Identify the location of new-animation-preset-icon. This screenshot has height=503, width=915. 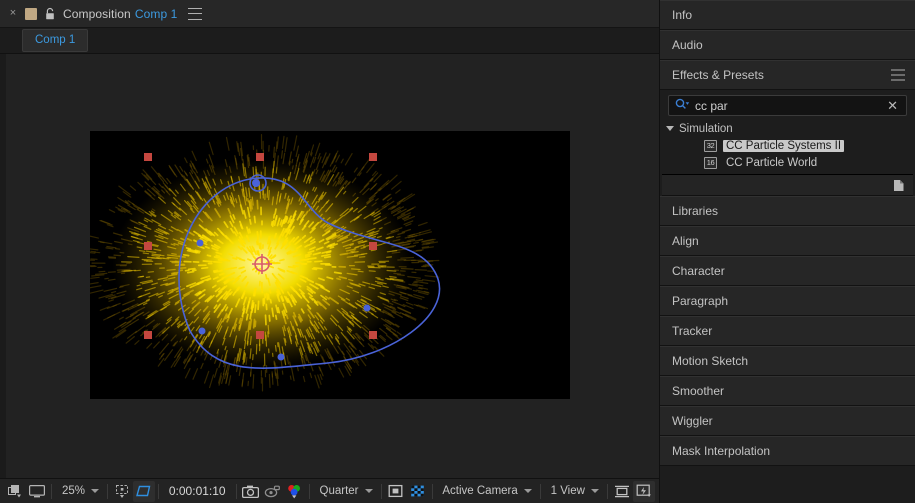
(898, 185).